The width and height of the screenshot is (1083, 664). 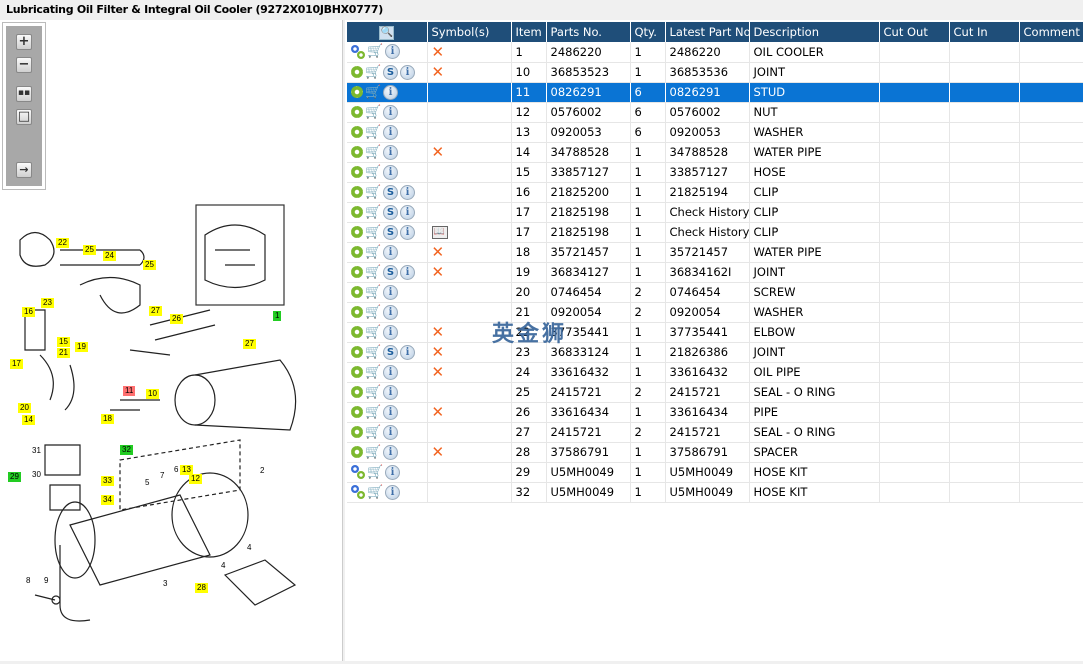 I want to click on table-row: 🛒 i 20 0746454 2 0746454 SCREW, so click(x=715, y=292).